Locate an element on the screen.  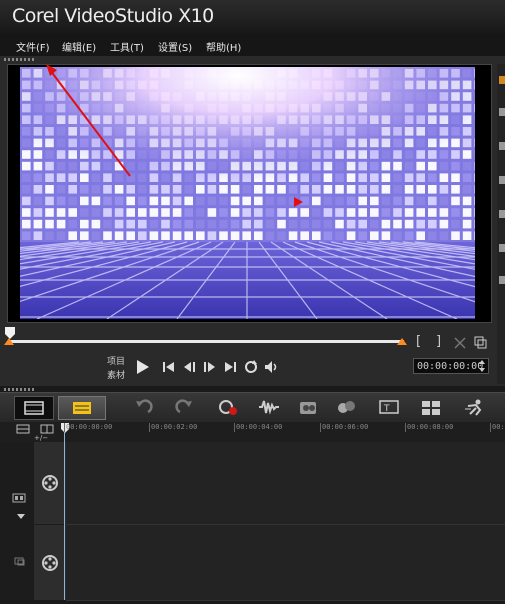
mark-out-button: ] is located at coordinates (438, 341).